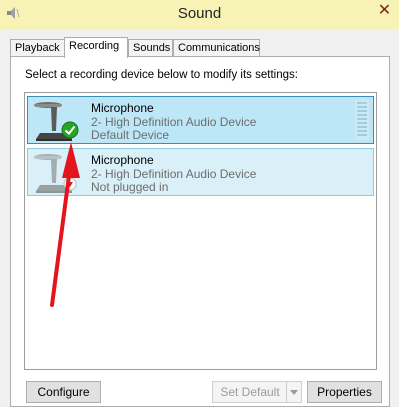  What do you see at coordinates (250, 392) in the screenshot?
I see `set-default-label: Set Default` at bounding box center [250, 392].